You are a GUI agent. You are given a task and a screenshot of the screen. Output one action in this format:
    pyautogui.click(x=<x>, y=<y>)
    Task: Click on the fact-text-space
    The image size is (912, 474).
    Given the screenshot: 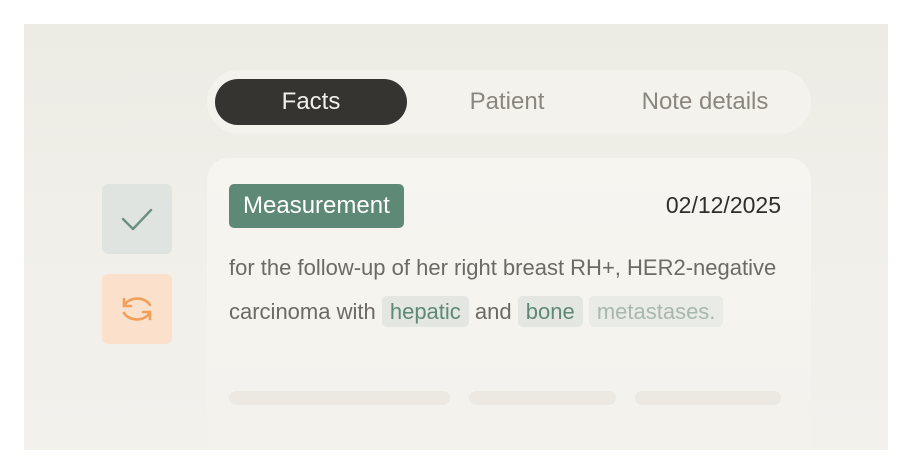 What is the action you would take?
    pyautogui.click(x=586, y=311)
    